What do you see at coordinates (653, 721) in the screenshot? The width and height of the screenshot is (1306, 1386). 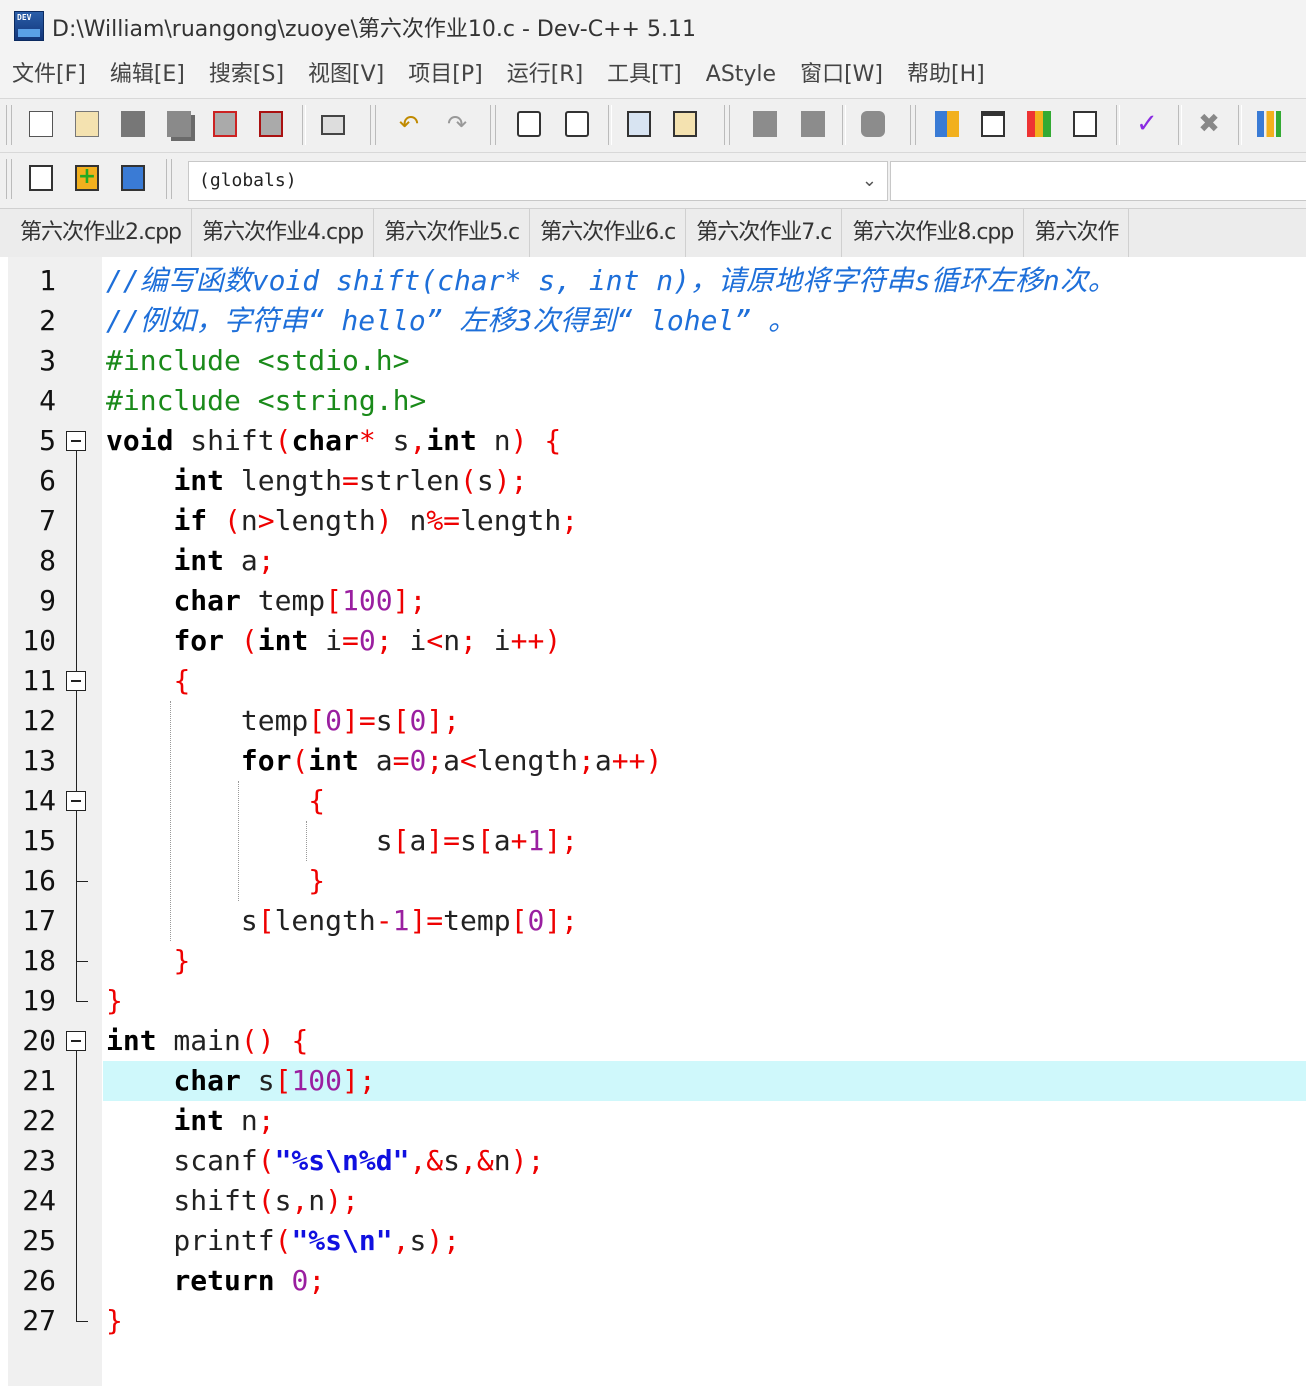 I see `code-line: 12 temp[0]=s[0];` at bounding box center [653, 721].